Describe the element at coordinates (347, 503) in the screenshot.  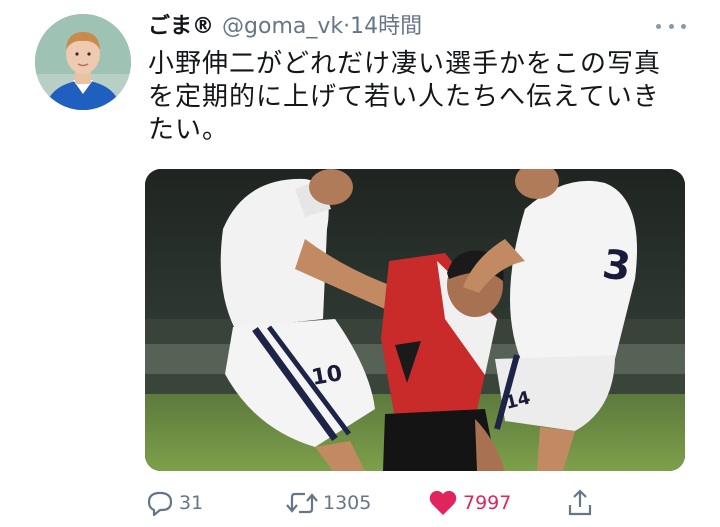
I see `retweet-count: 1305` at that location.